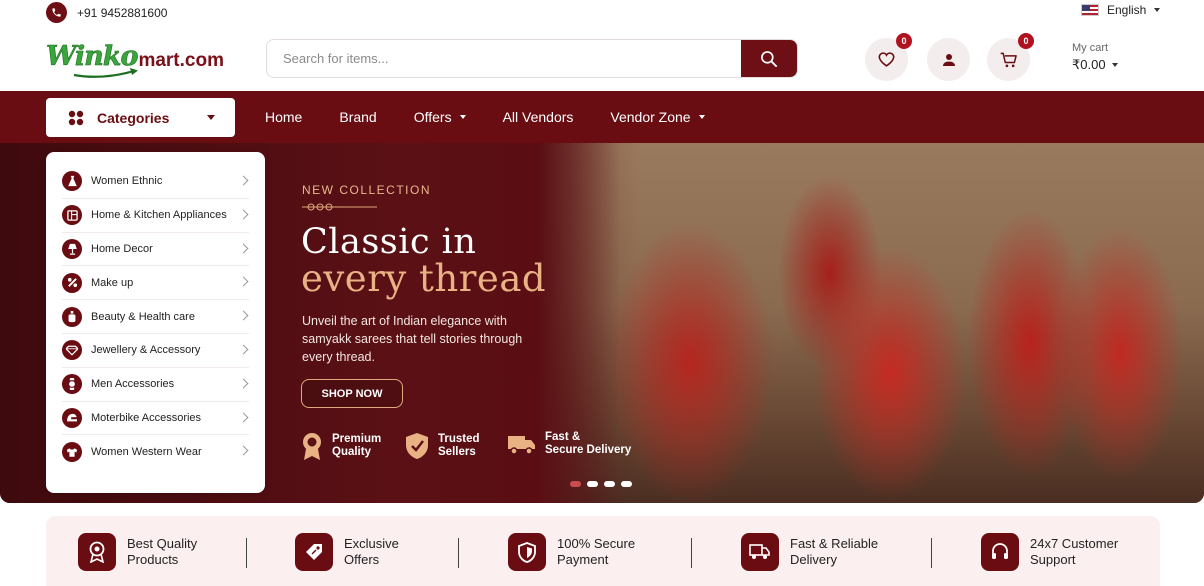  I want to click on nav-label: Vendor Zone, so click(650, 117).